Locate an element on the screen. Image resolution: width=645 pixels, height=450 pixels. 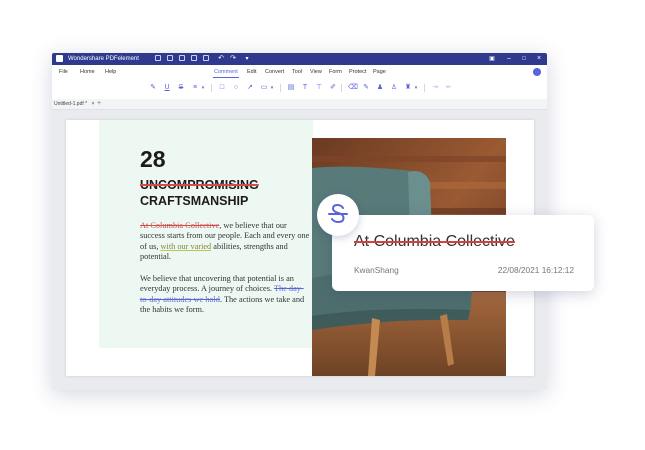
menu-view: View is located at coordinates (316, 72).